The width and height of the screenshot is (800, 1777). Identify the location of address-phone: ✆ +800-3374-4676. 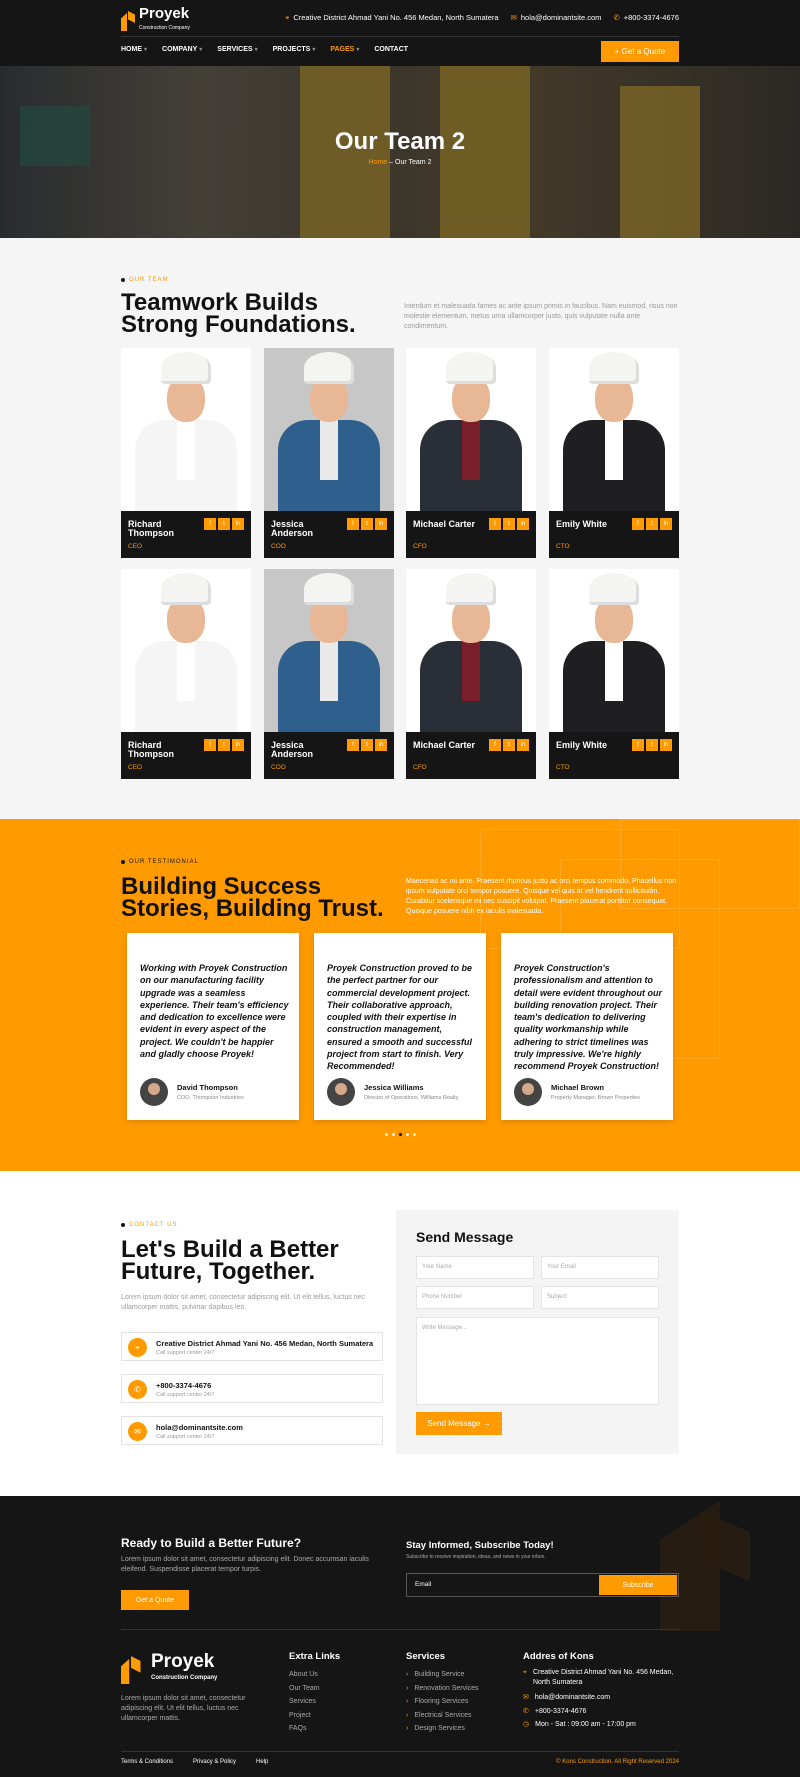
(603, 1712).